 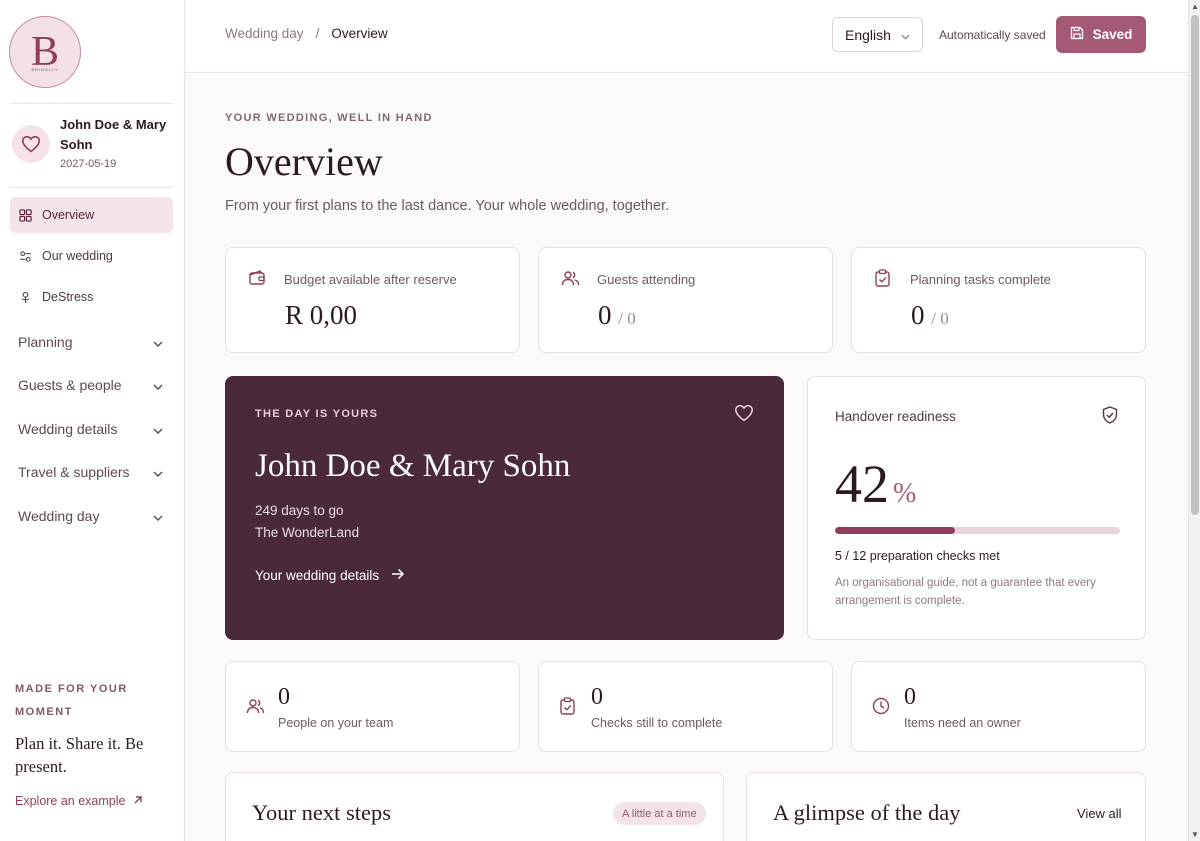 I want to click on sidebar-divider, so click(x=91, y=103).